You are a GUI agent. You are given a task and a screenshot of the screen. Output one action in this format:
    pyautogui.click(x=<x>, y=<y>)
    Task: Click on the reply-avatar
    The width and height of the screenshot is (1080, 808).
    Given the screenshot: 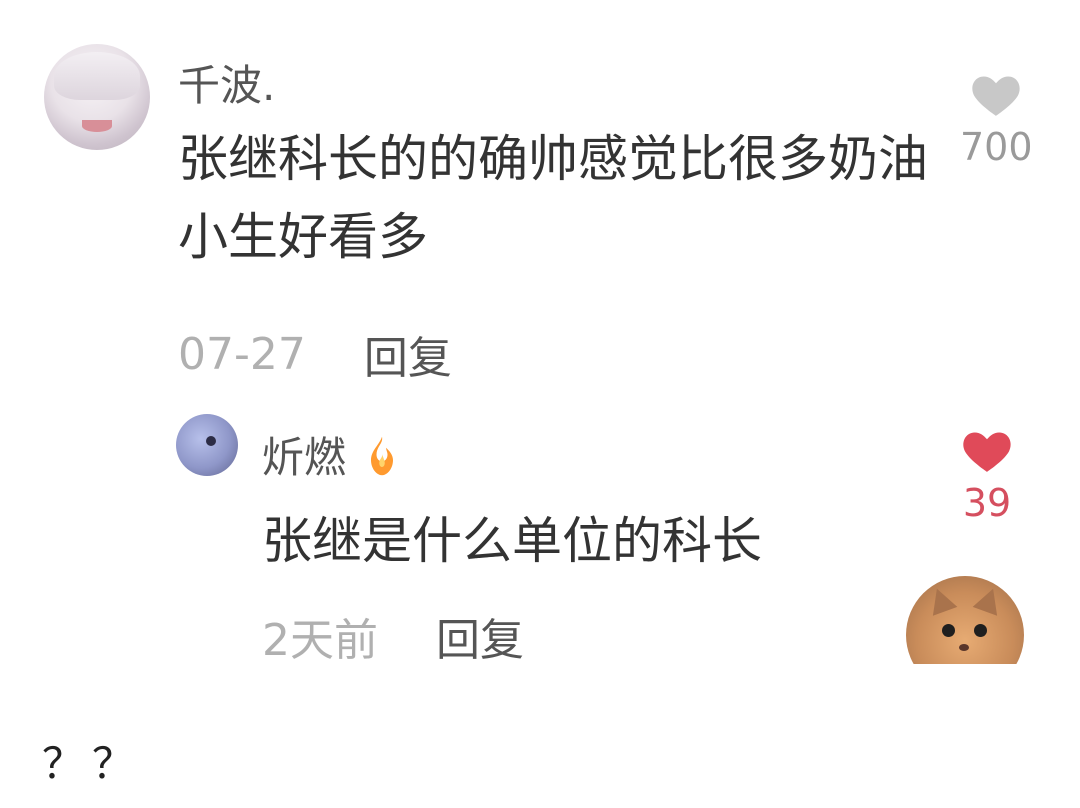 What is the action you would take?
    pyautogui.click(x=207, y=445)
    